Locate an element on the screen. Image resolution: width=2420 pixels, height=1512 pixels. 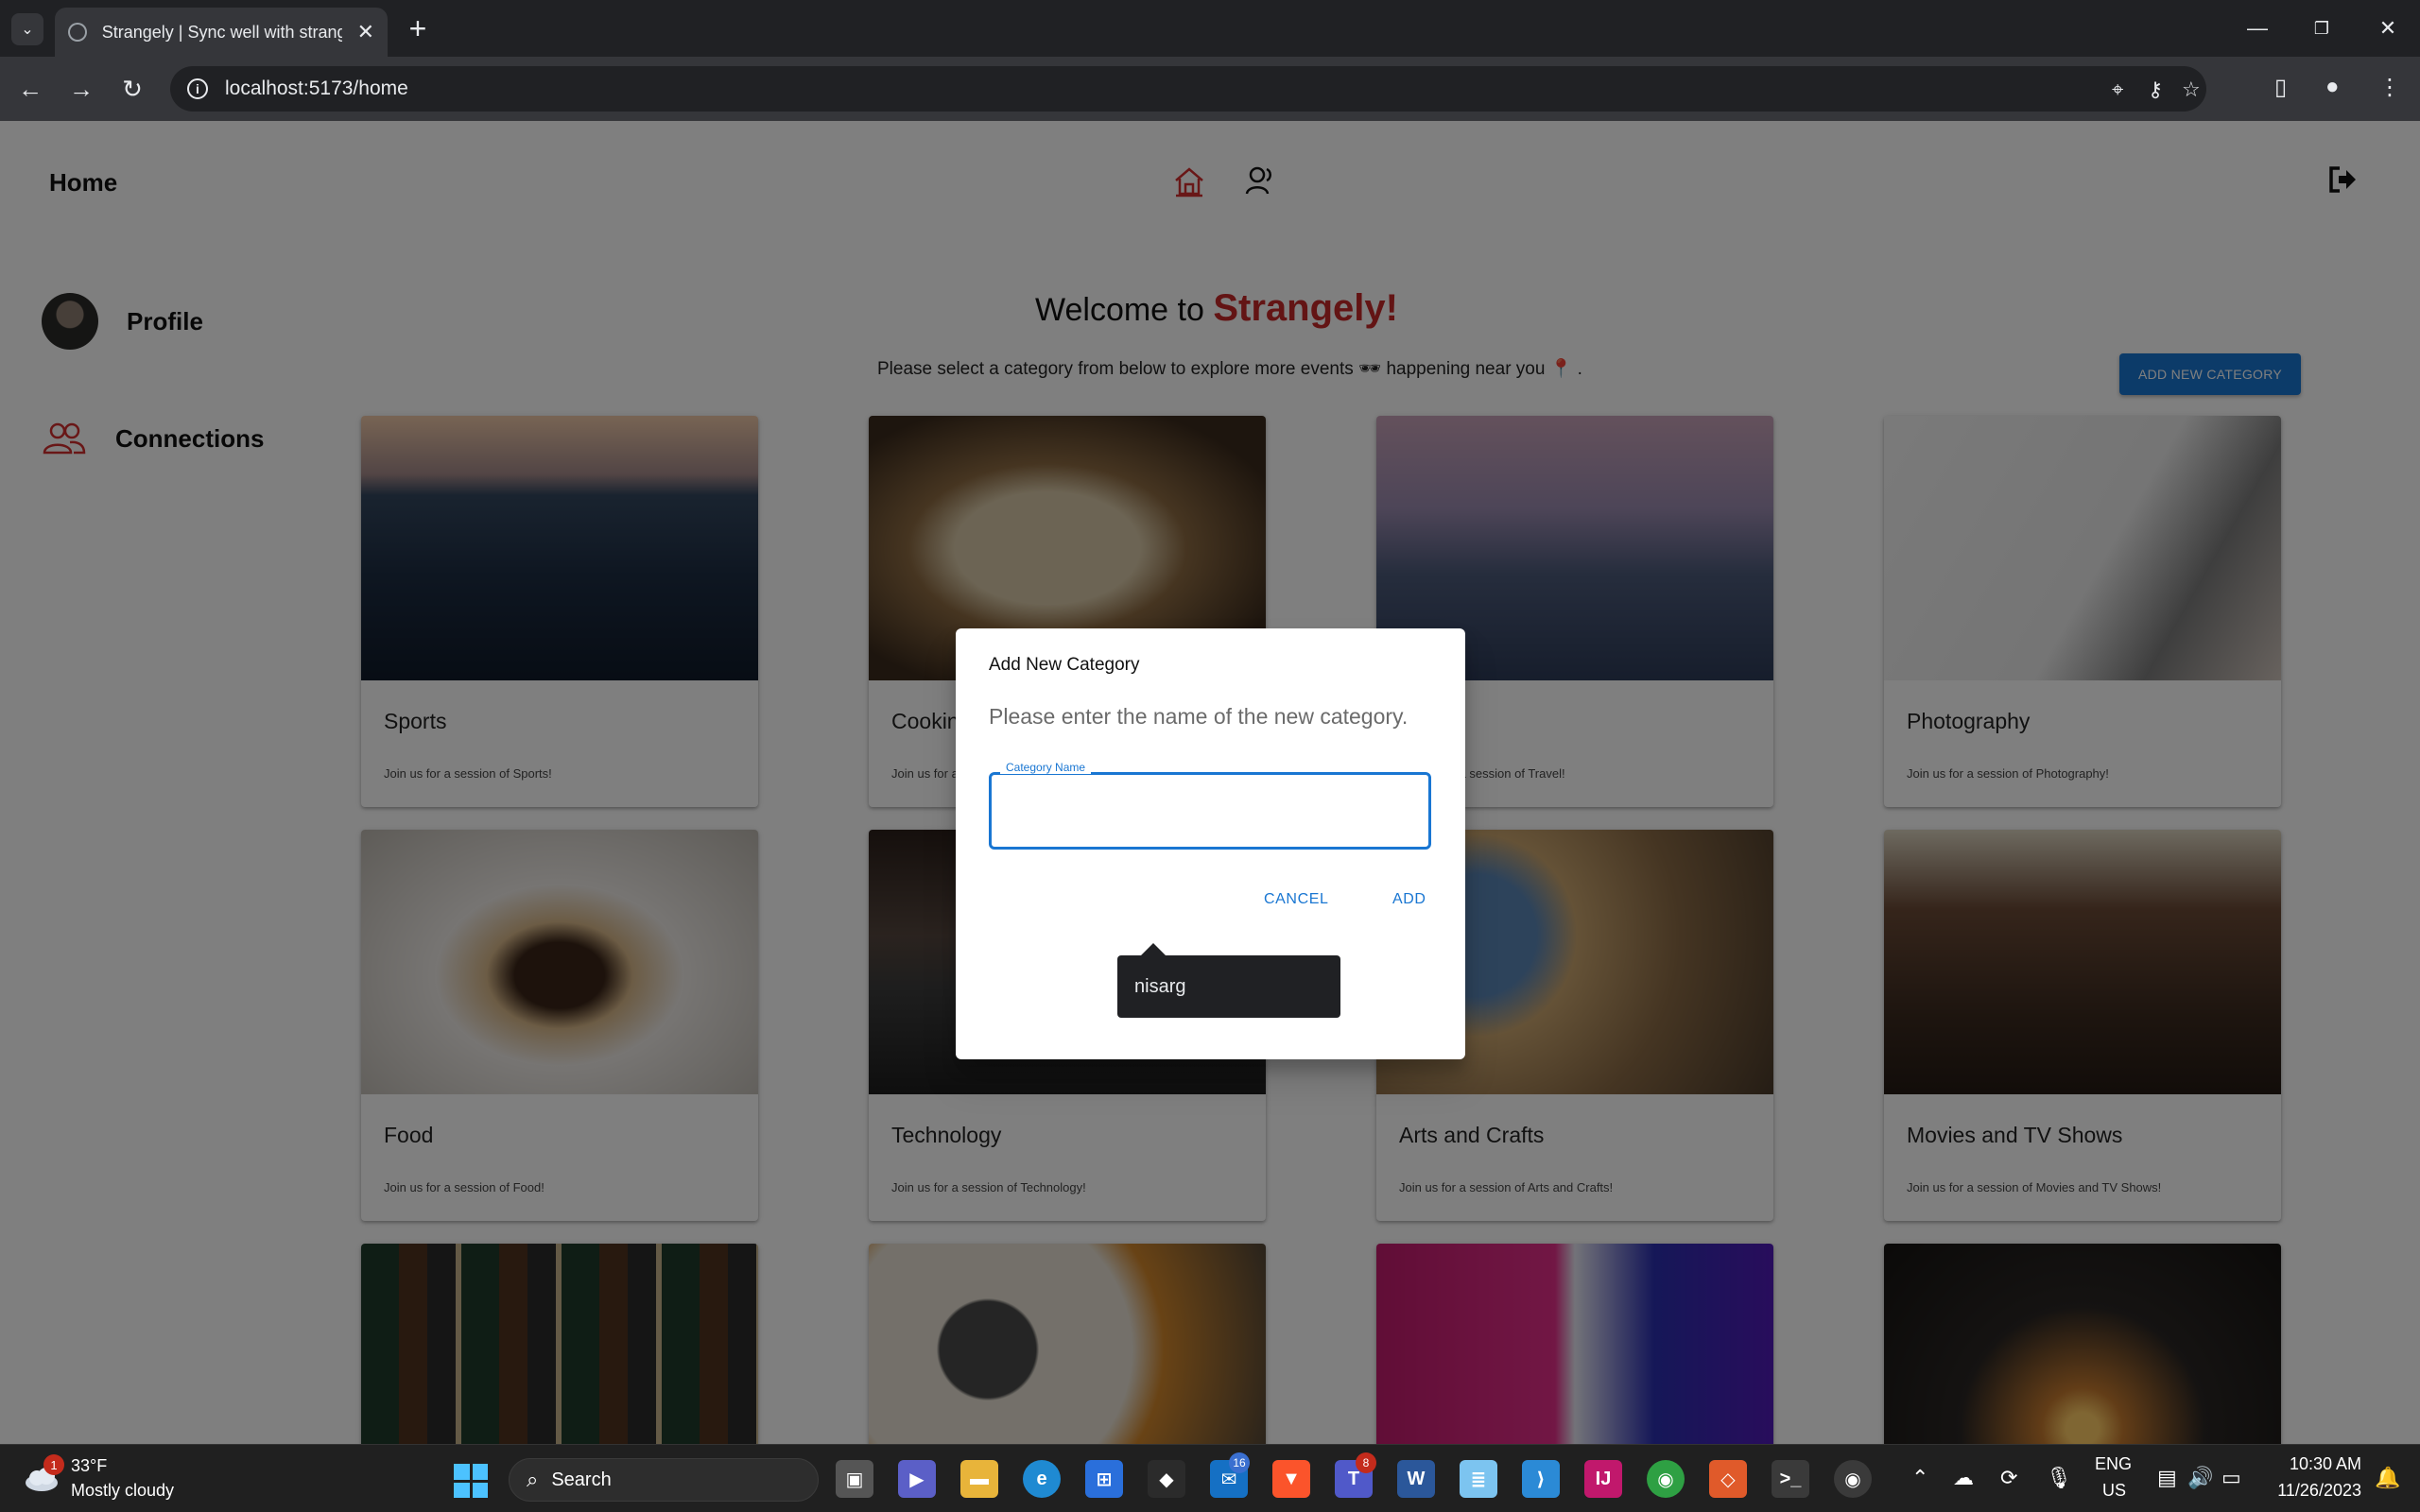
close-window-button: ✕ is located at coordinates (2388, 28).